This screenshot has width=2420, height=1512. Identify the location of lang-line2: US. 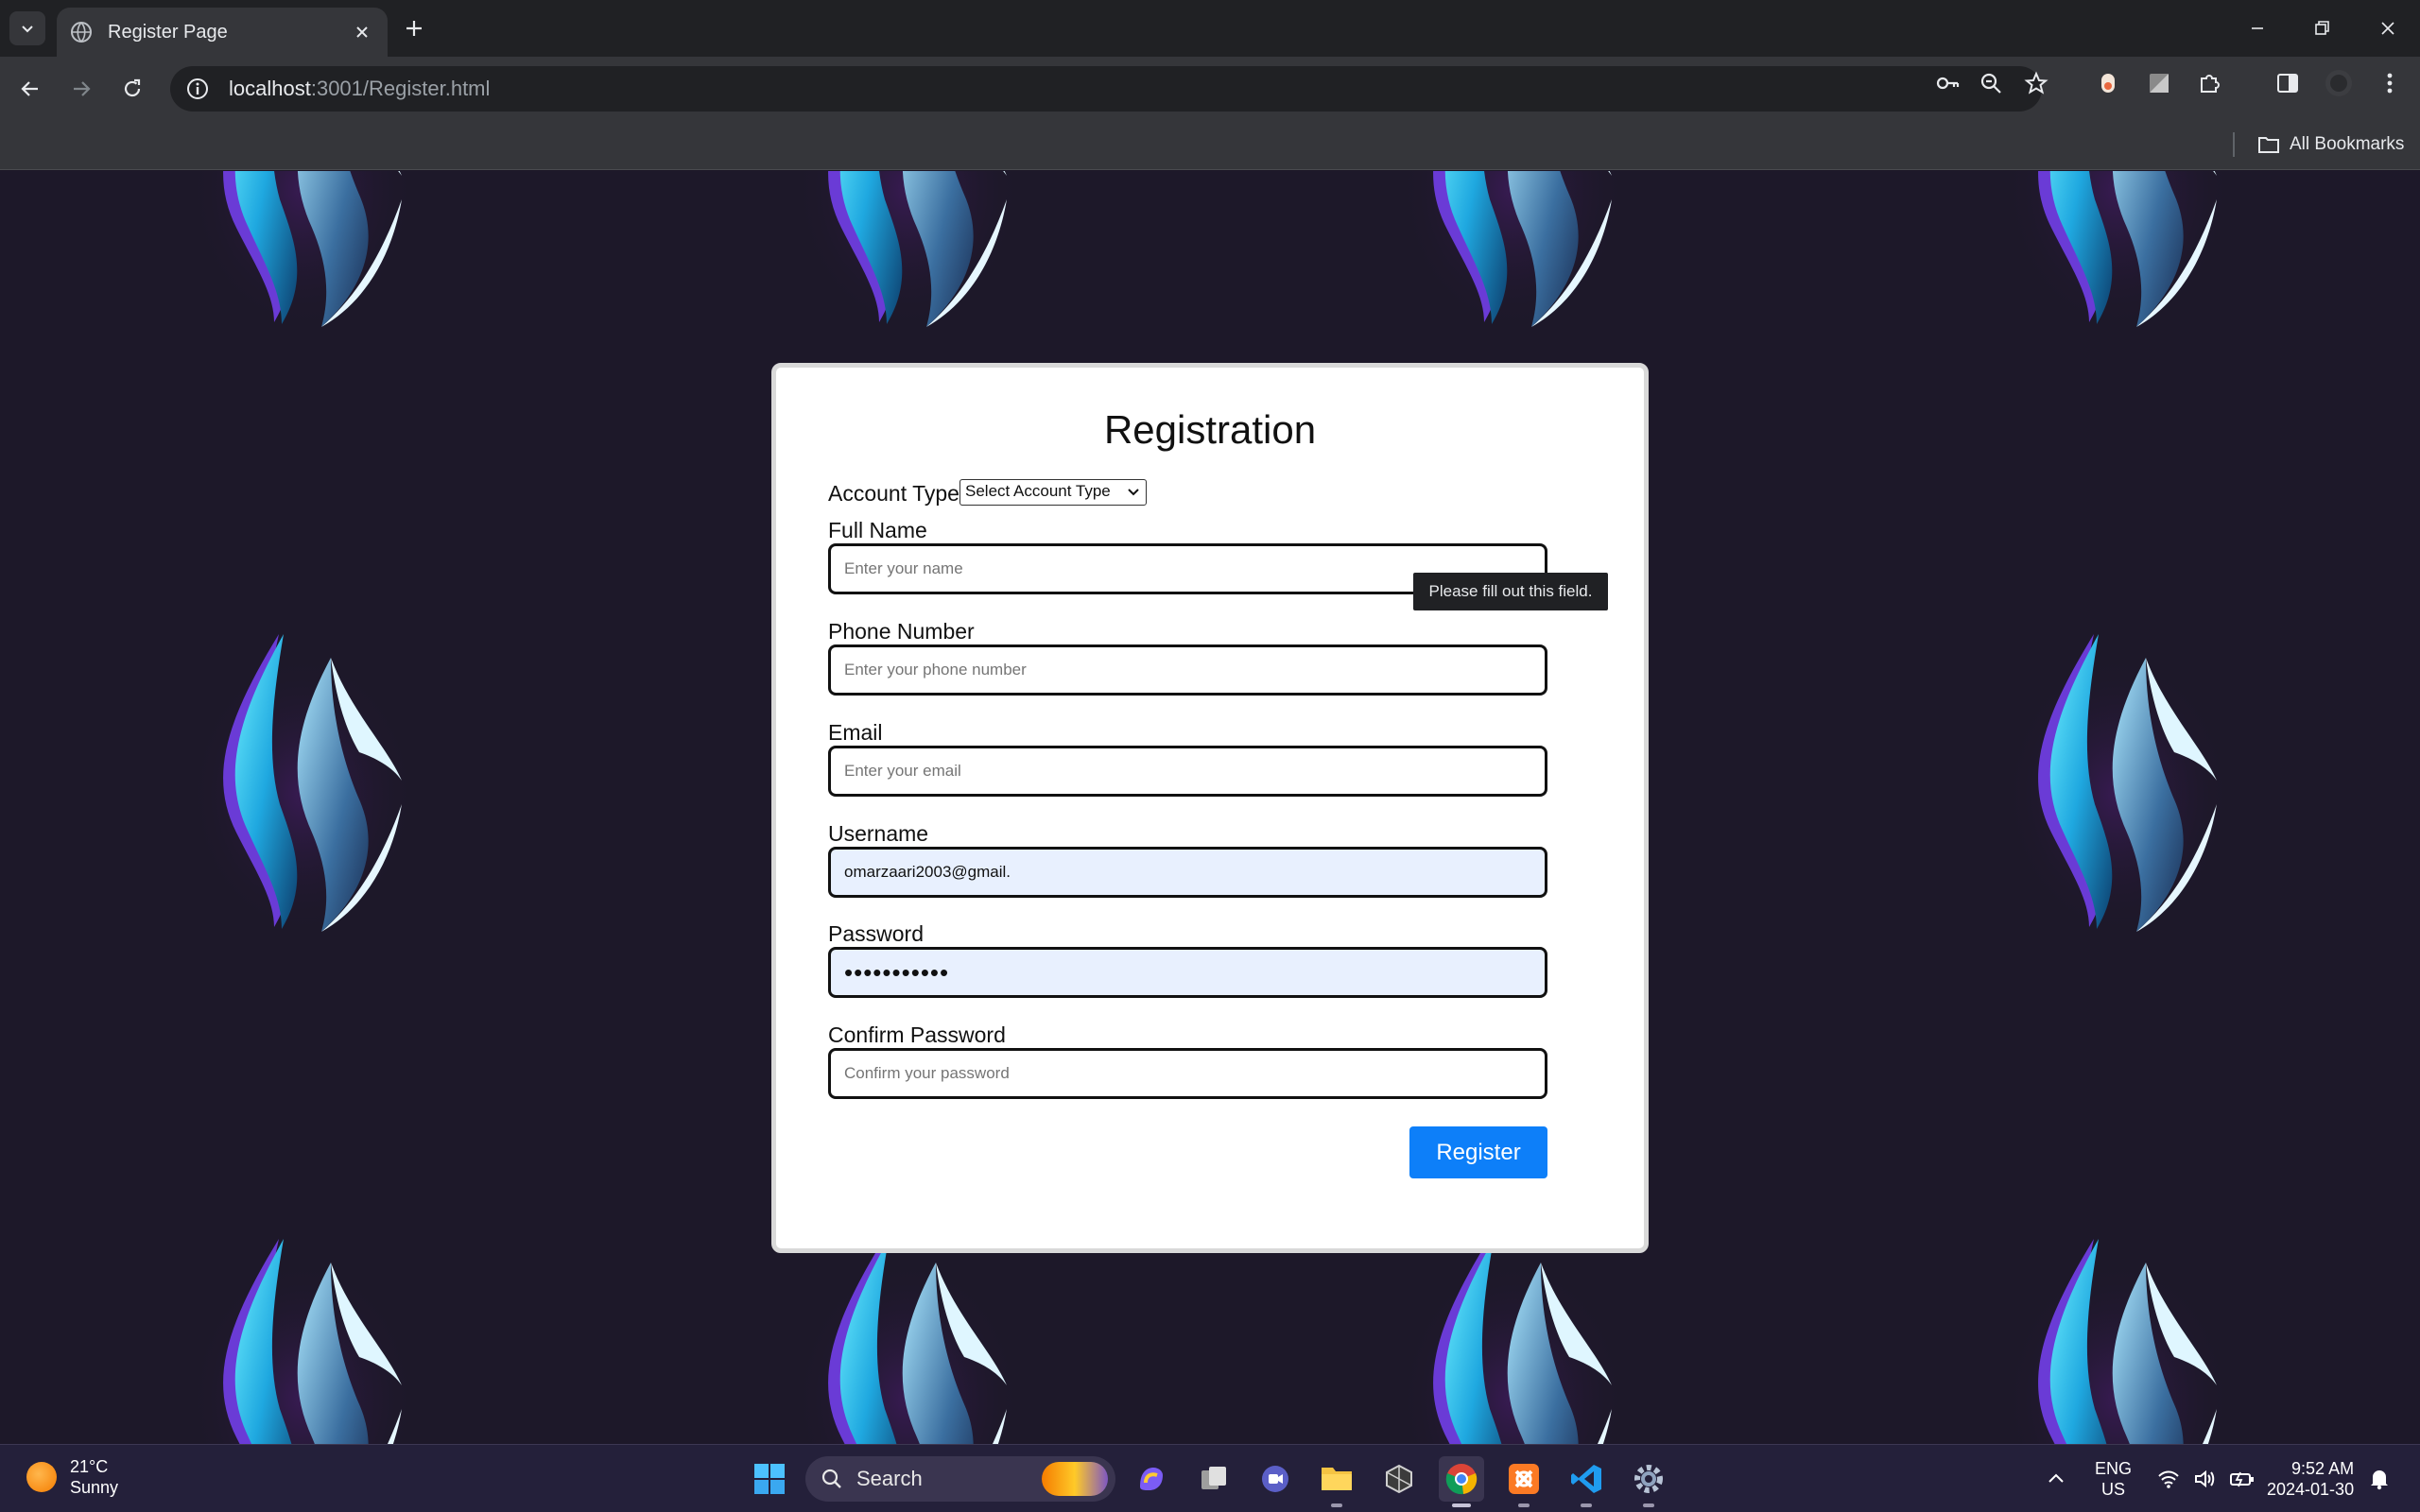
(2113, 1489).